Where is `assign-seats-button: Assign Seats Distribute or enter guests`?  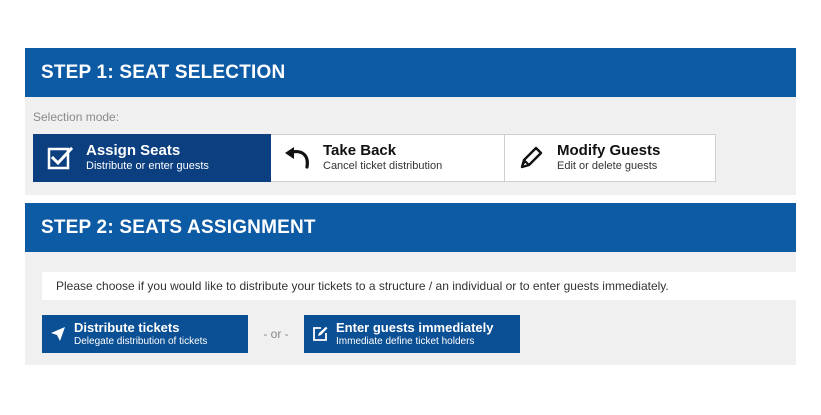
assign-seats-button: Assign Seats Distribute or enter guests is located at coordinates (152, 158).